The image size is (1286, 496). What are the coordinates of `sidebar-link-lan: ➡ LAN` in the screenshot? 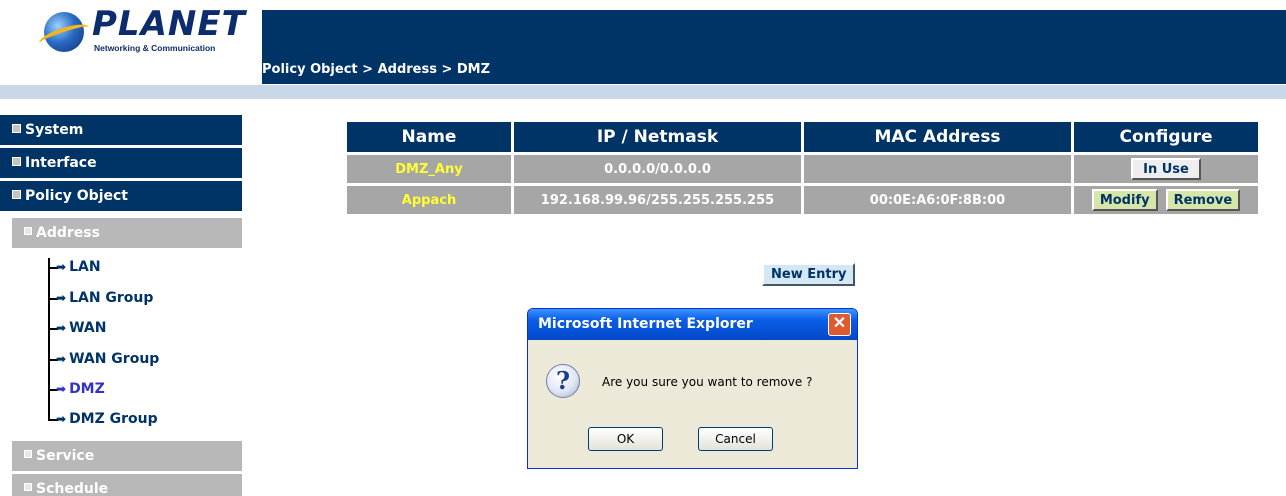 It's located at (78, 267).